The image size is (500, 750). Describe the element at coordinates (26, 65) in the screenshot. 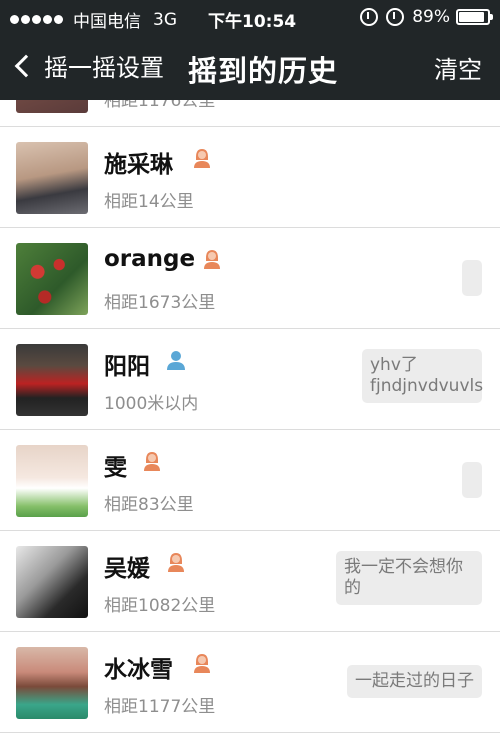

I see `chevron-left-icon` at that location.